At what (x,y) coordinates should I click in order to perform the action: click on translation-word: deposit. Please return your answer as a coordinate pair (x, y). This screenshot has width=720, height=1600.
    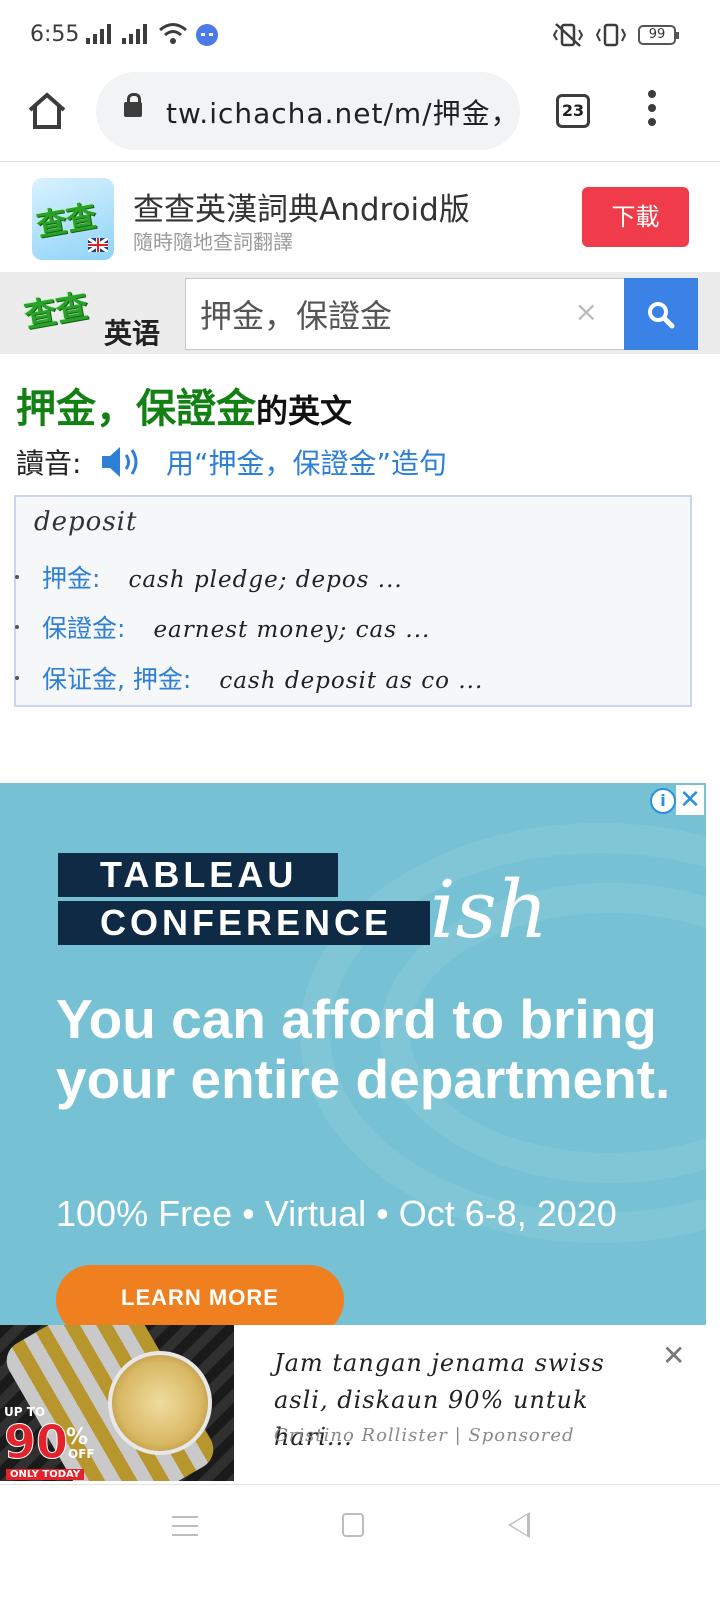
    Looking at the image, I should click on (86, 522).